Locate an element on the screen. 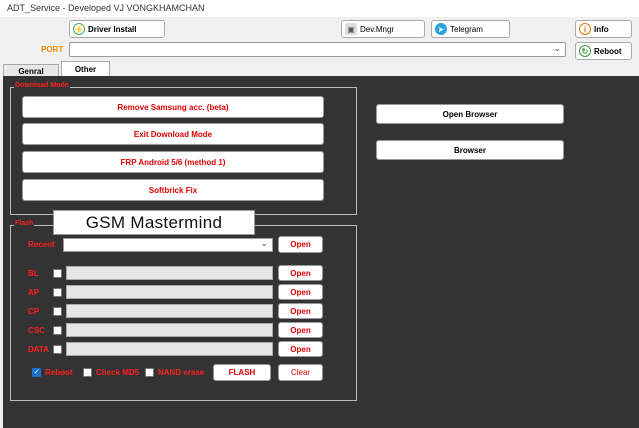 Image resolution: width=639 pixels, height=428 pixels. driver-install-button: ⚡ Driver Install is located at coordinates (117, 29).